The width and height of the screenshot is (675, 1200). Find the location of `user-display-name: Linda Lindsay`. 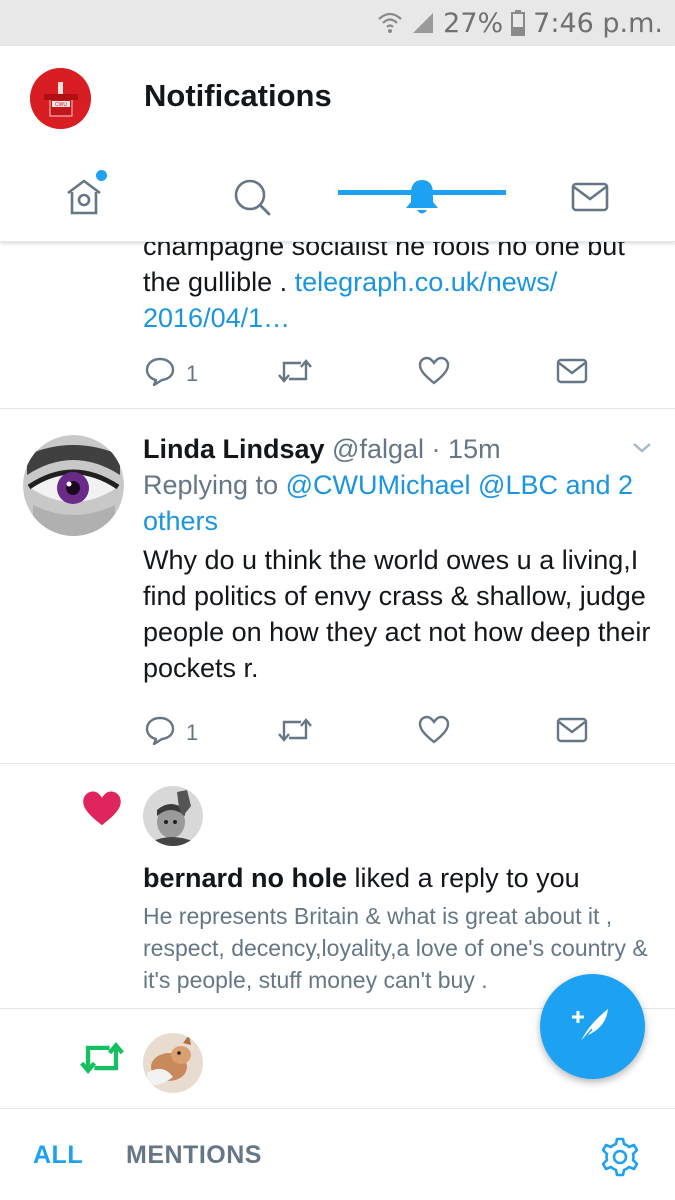

user-display-name: Linda Lindsay is located at coordinates (234, 449).